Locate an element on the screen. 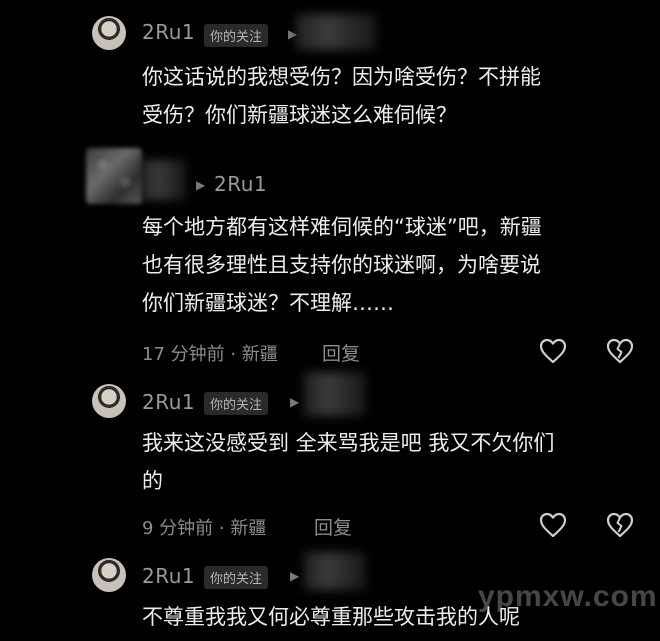 The height and width of the screenshot is (641, 660). comment-line: 你这话说的我想受伤？因为啥受伤？不拼能 is located at coordinates (341, 77).